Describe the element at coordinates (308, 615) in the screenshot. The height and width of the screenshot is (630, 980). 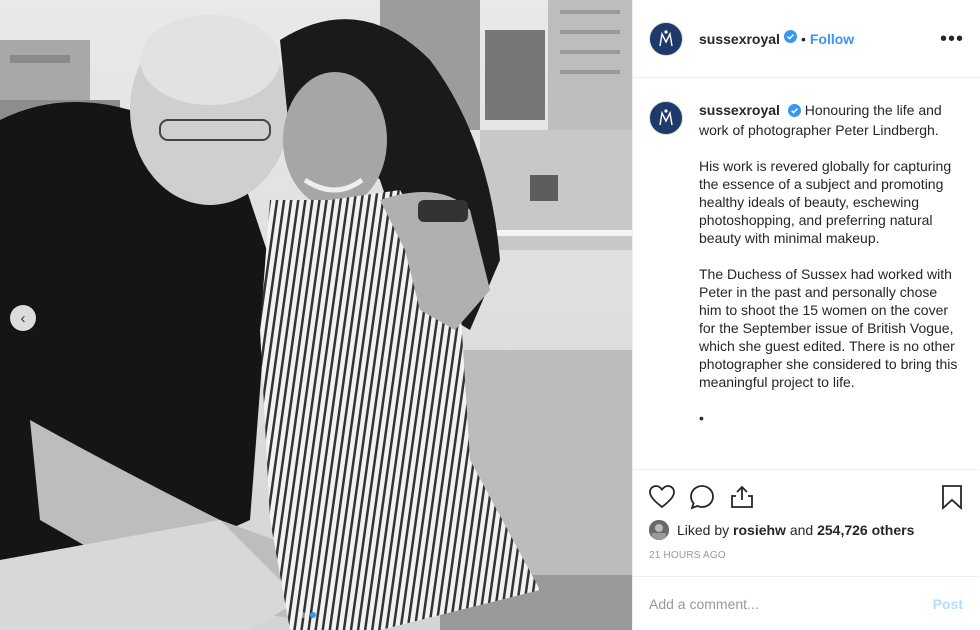
I see `carousel-dots` at that location.